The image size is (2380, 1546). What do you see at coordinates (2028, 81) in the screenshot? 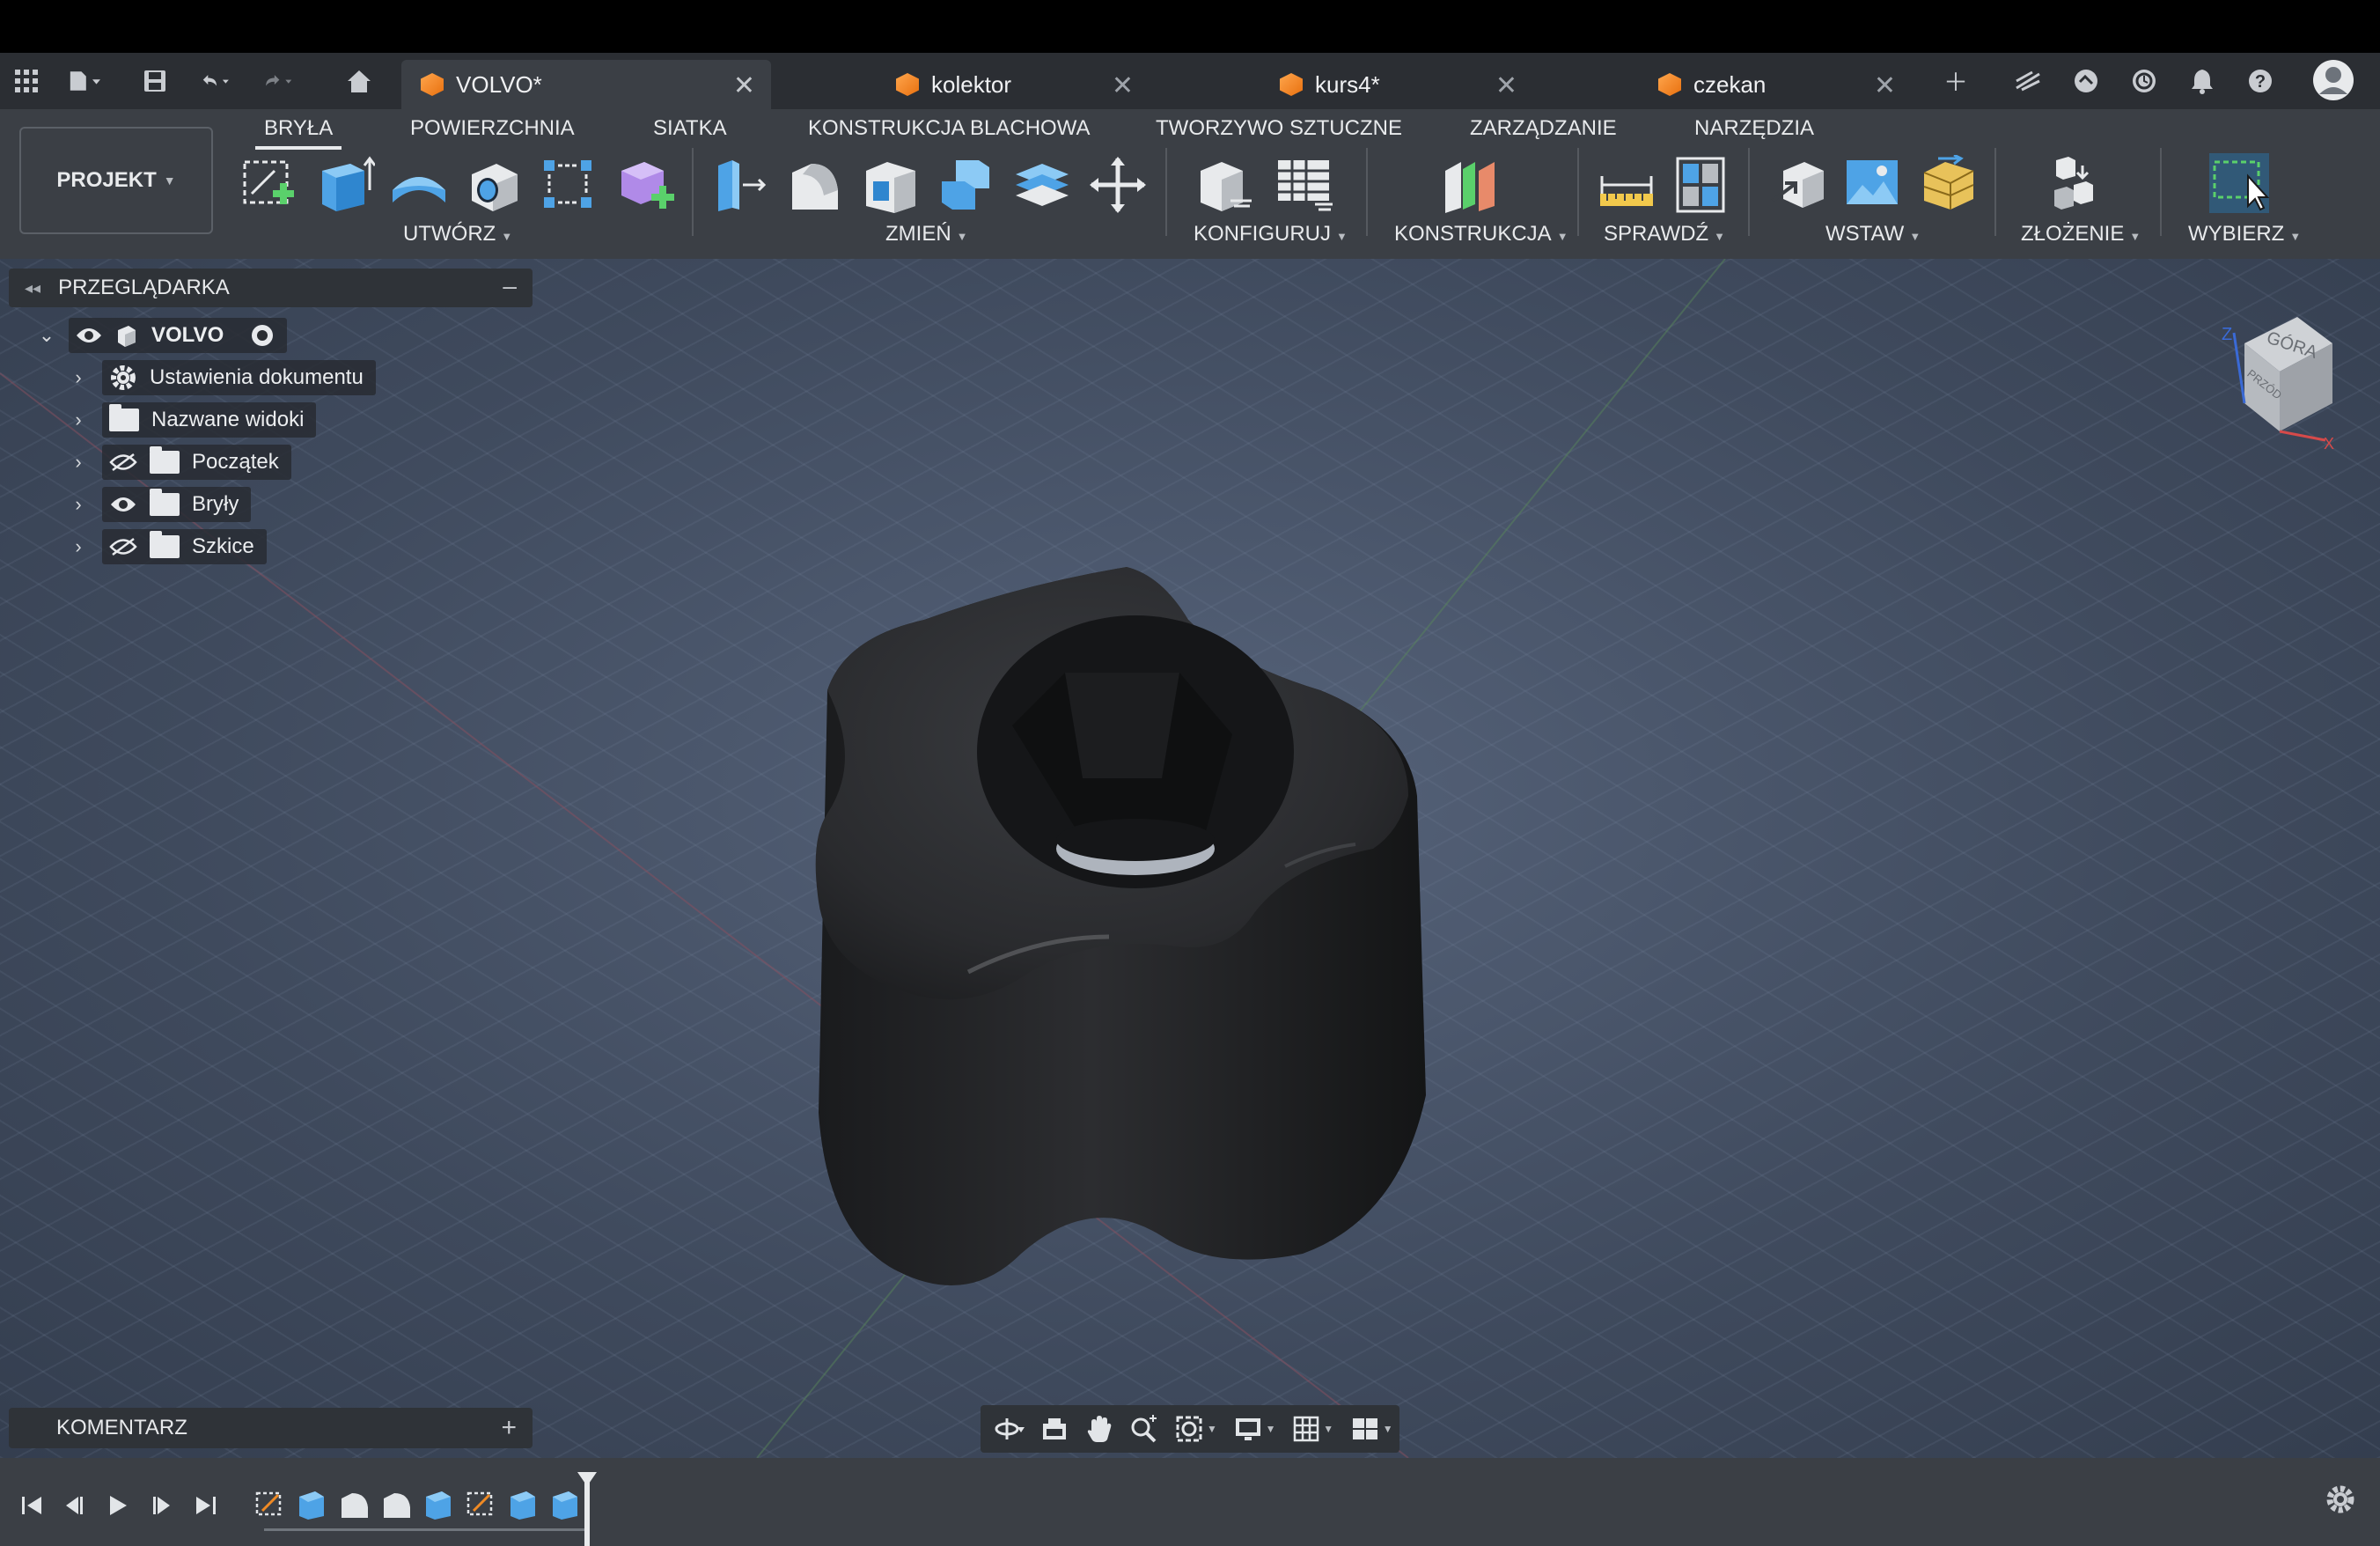
I see `extensions-icon` at bounding box center [2028, 81].